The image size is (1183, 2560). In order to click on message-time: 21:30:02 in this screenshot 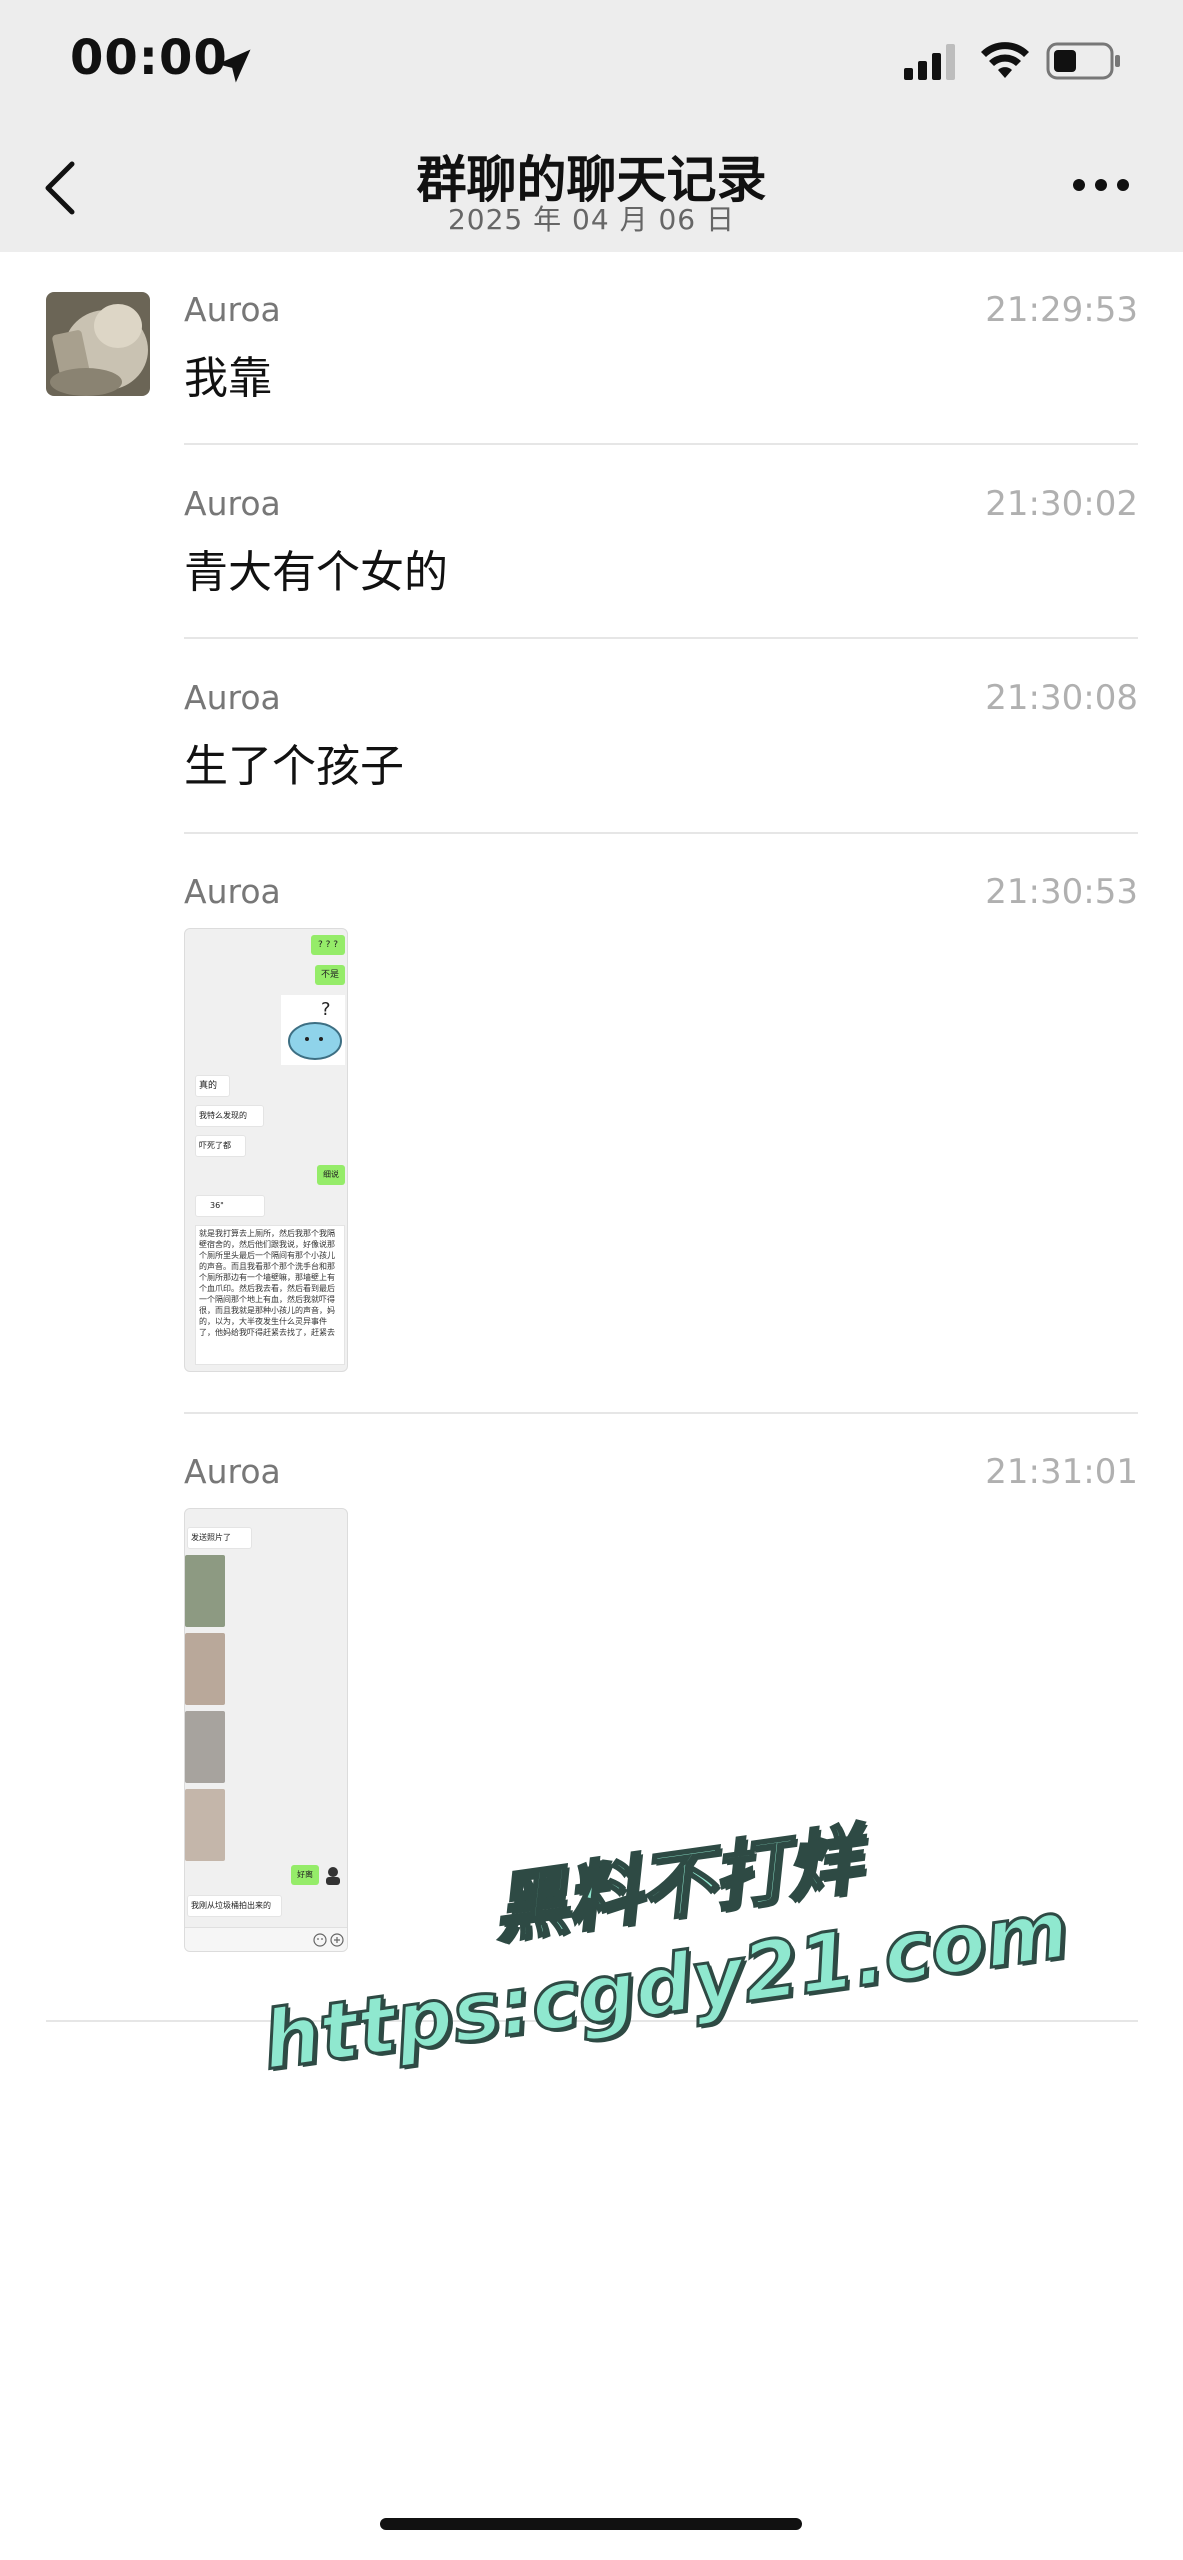, I will do `click(1061, 504)`.